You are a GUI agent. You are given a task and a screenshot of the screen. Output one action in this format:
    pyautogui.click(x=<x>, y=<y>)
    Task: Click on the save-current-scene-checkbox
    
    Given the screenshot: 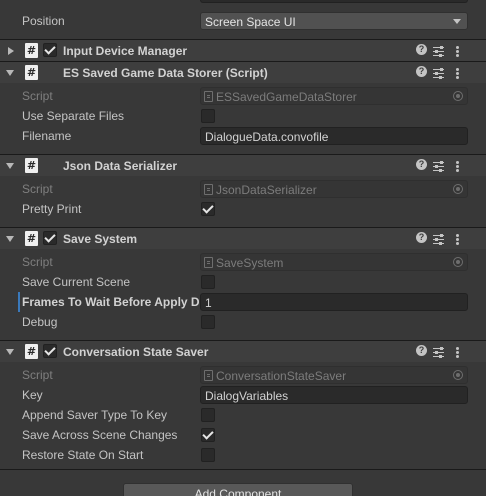 What is the action you would take?
    pyautogui.click(x=208, y=282)
    